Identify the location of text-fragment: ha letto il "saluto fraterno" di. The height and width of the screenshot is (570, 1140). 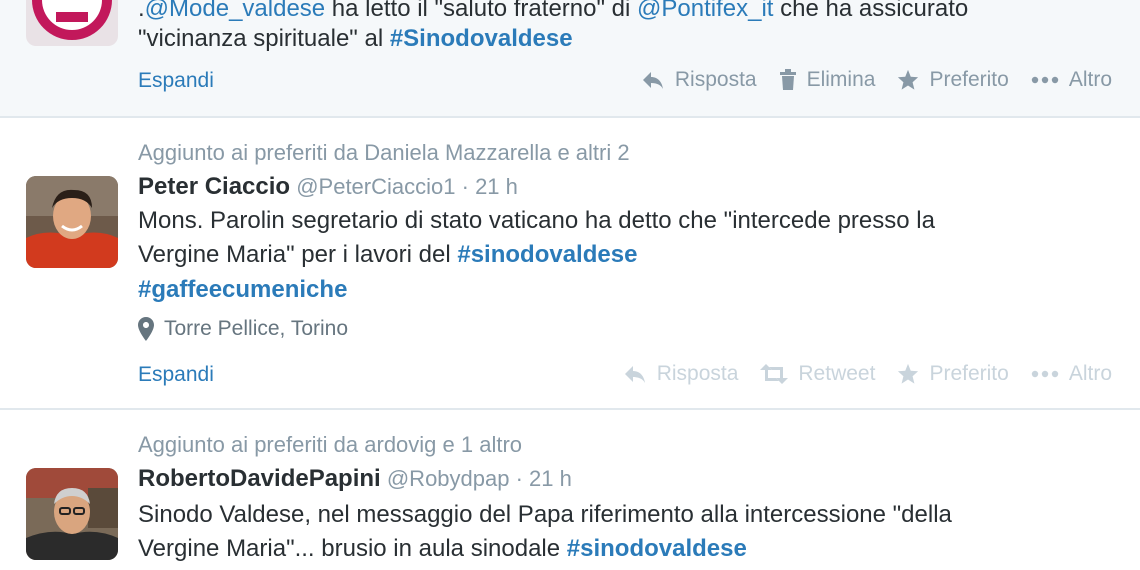
(481, 11).